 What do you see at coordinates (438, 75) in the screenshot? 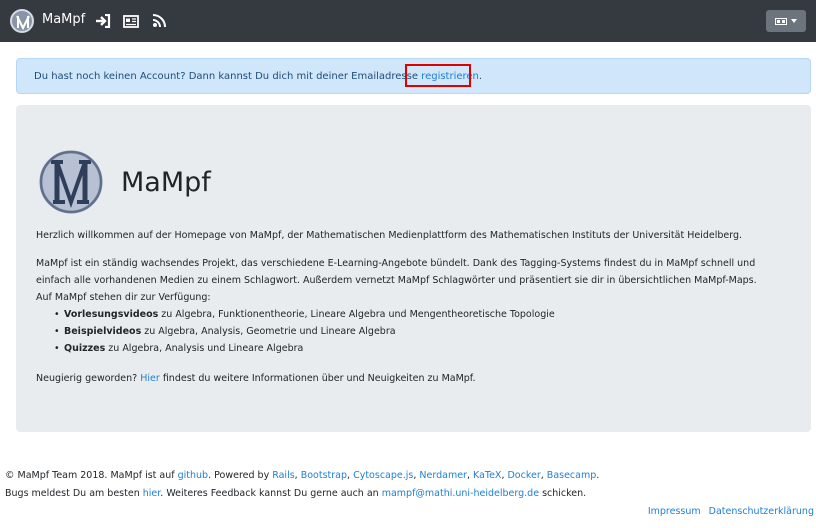
I see `register-highlight` at bounding box center [438, 75].